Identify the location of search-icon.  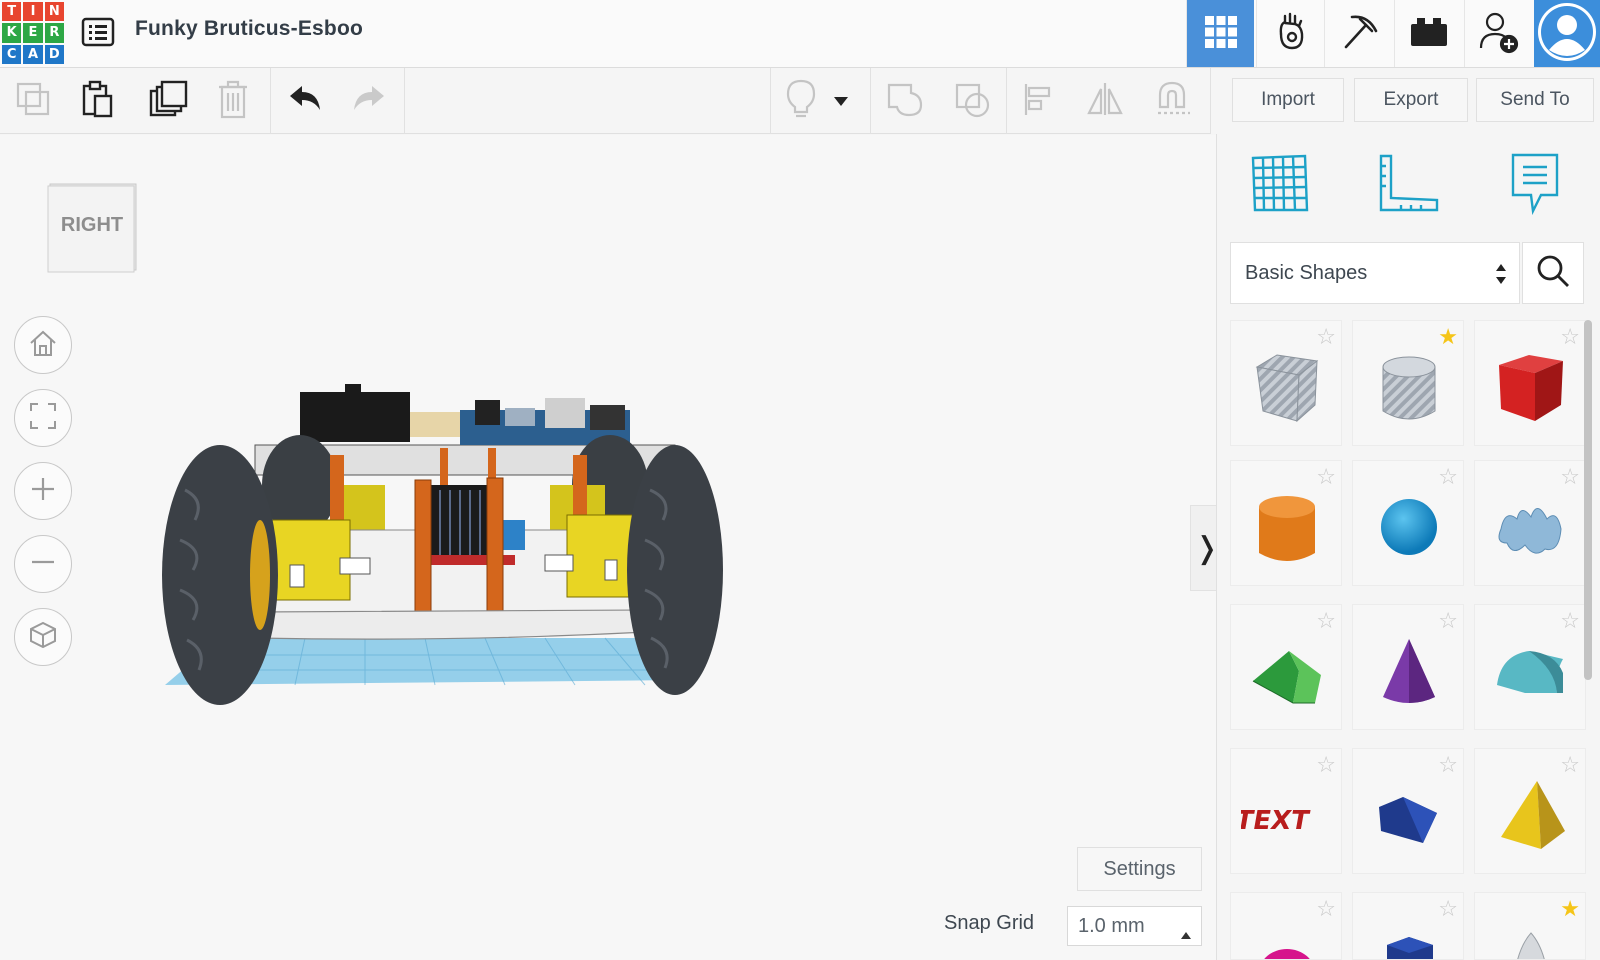
(1553, 273).